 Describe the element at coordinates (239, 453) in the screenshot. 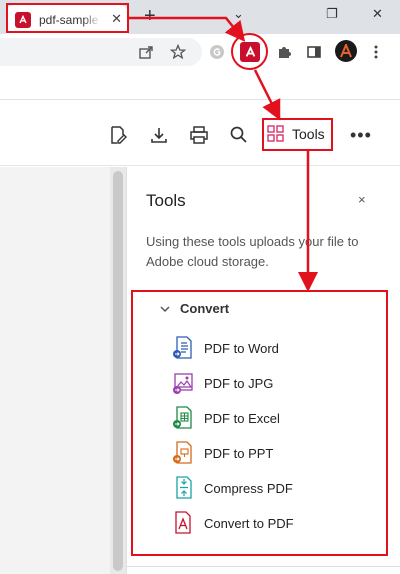

I see `tool-label: PDF to PPT` at that location.